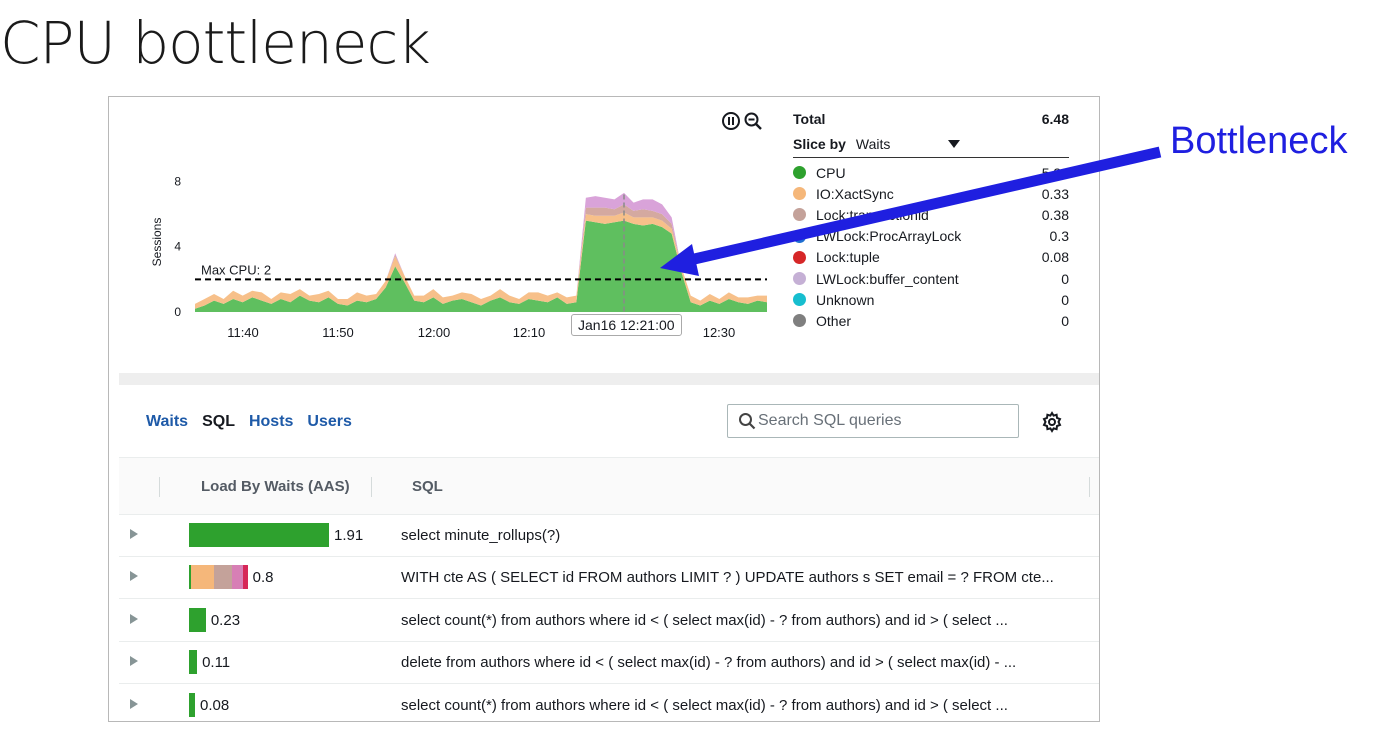 This screenshot has width=1386, height=735. What do you see at coordinates (845, 299) in the screenshot?
I see `legend-item-name: Unknown` at bounding box center [845, 299].